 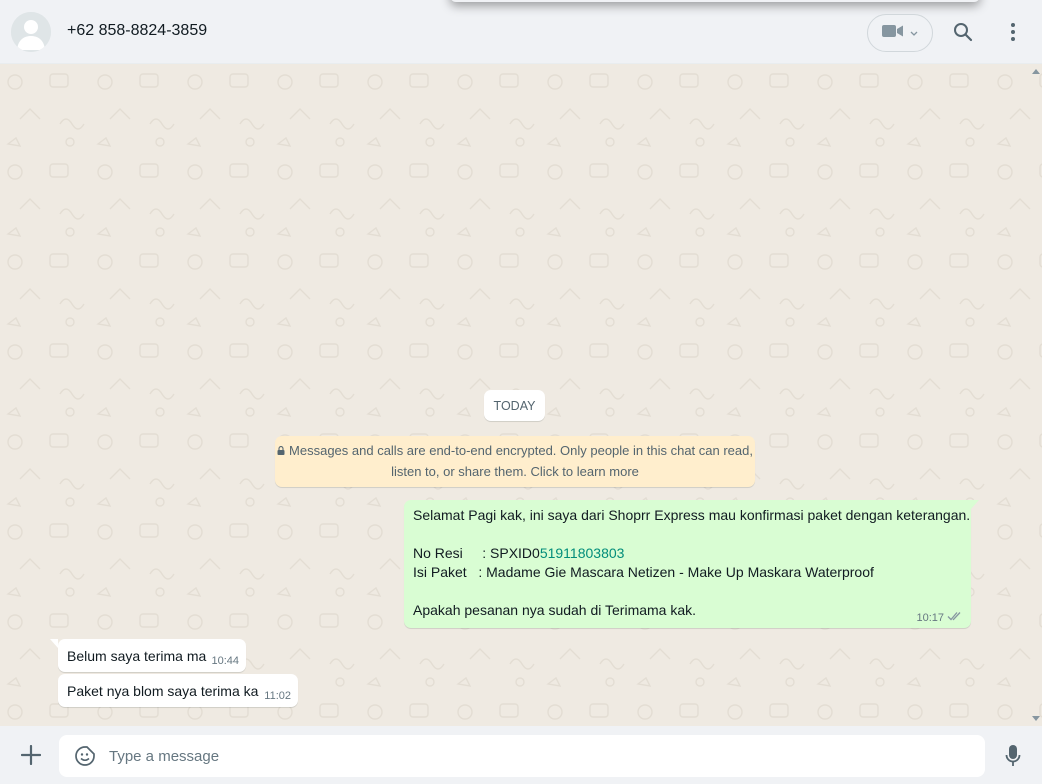 I want to click on microphone-icon, so click(x=1013, y=756).